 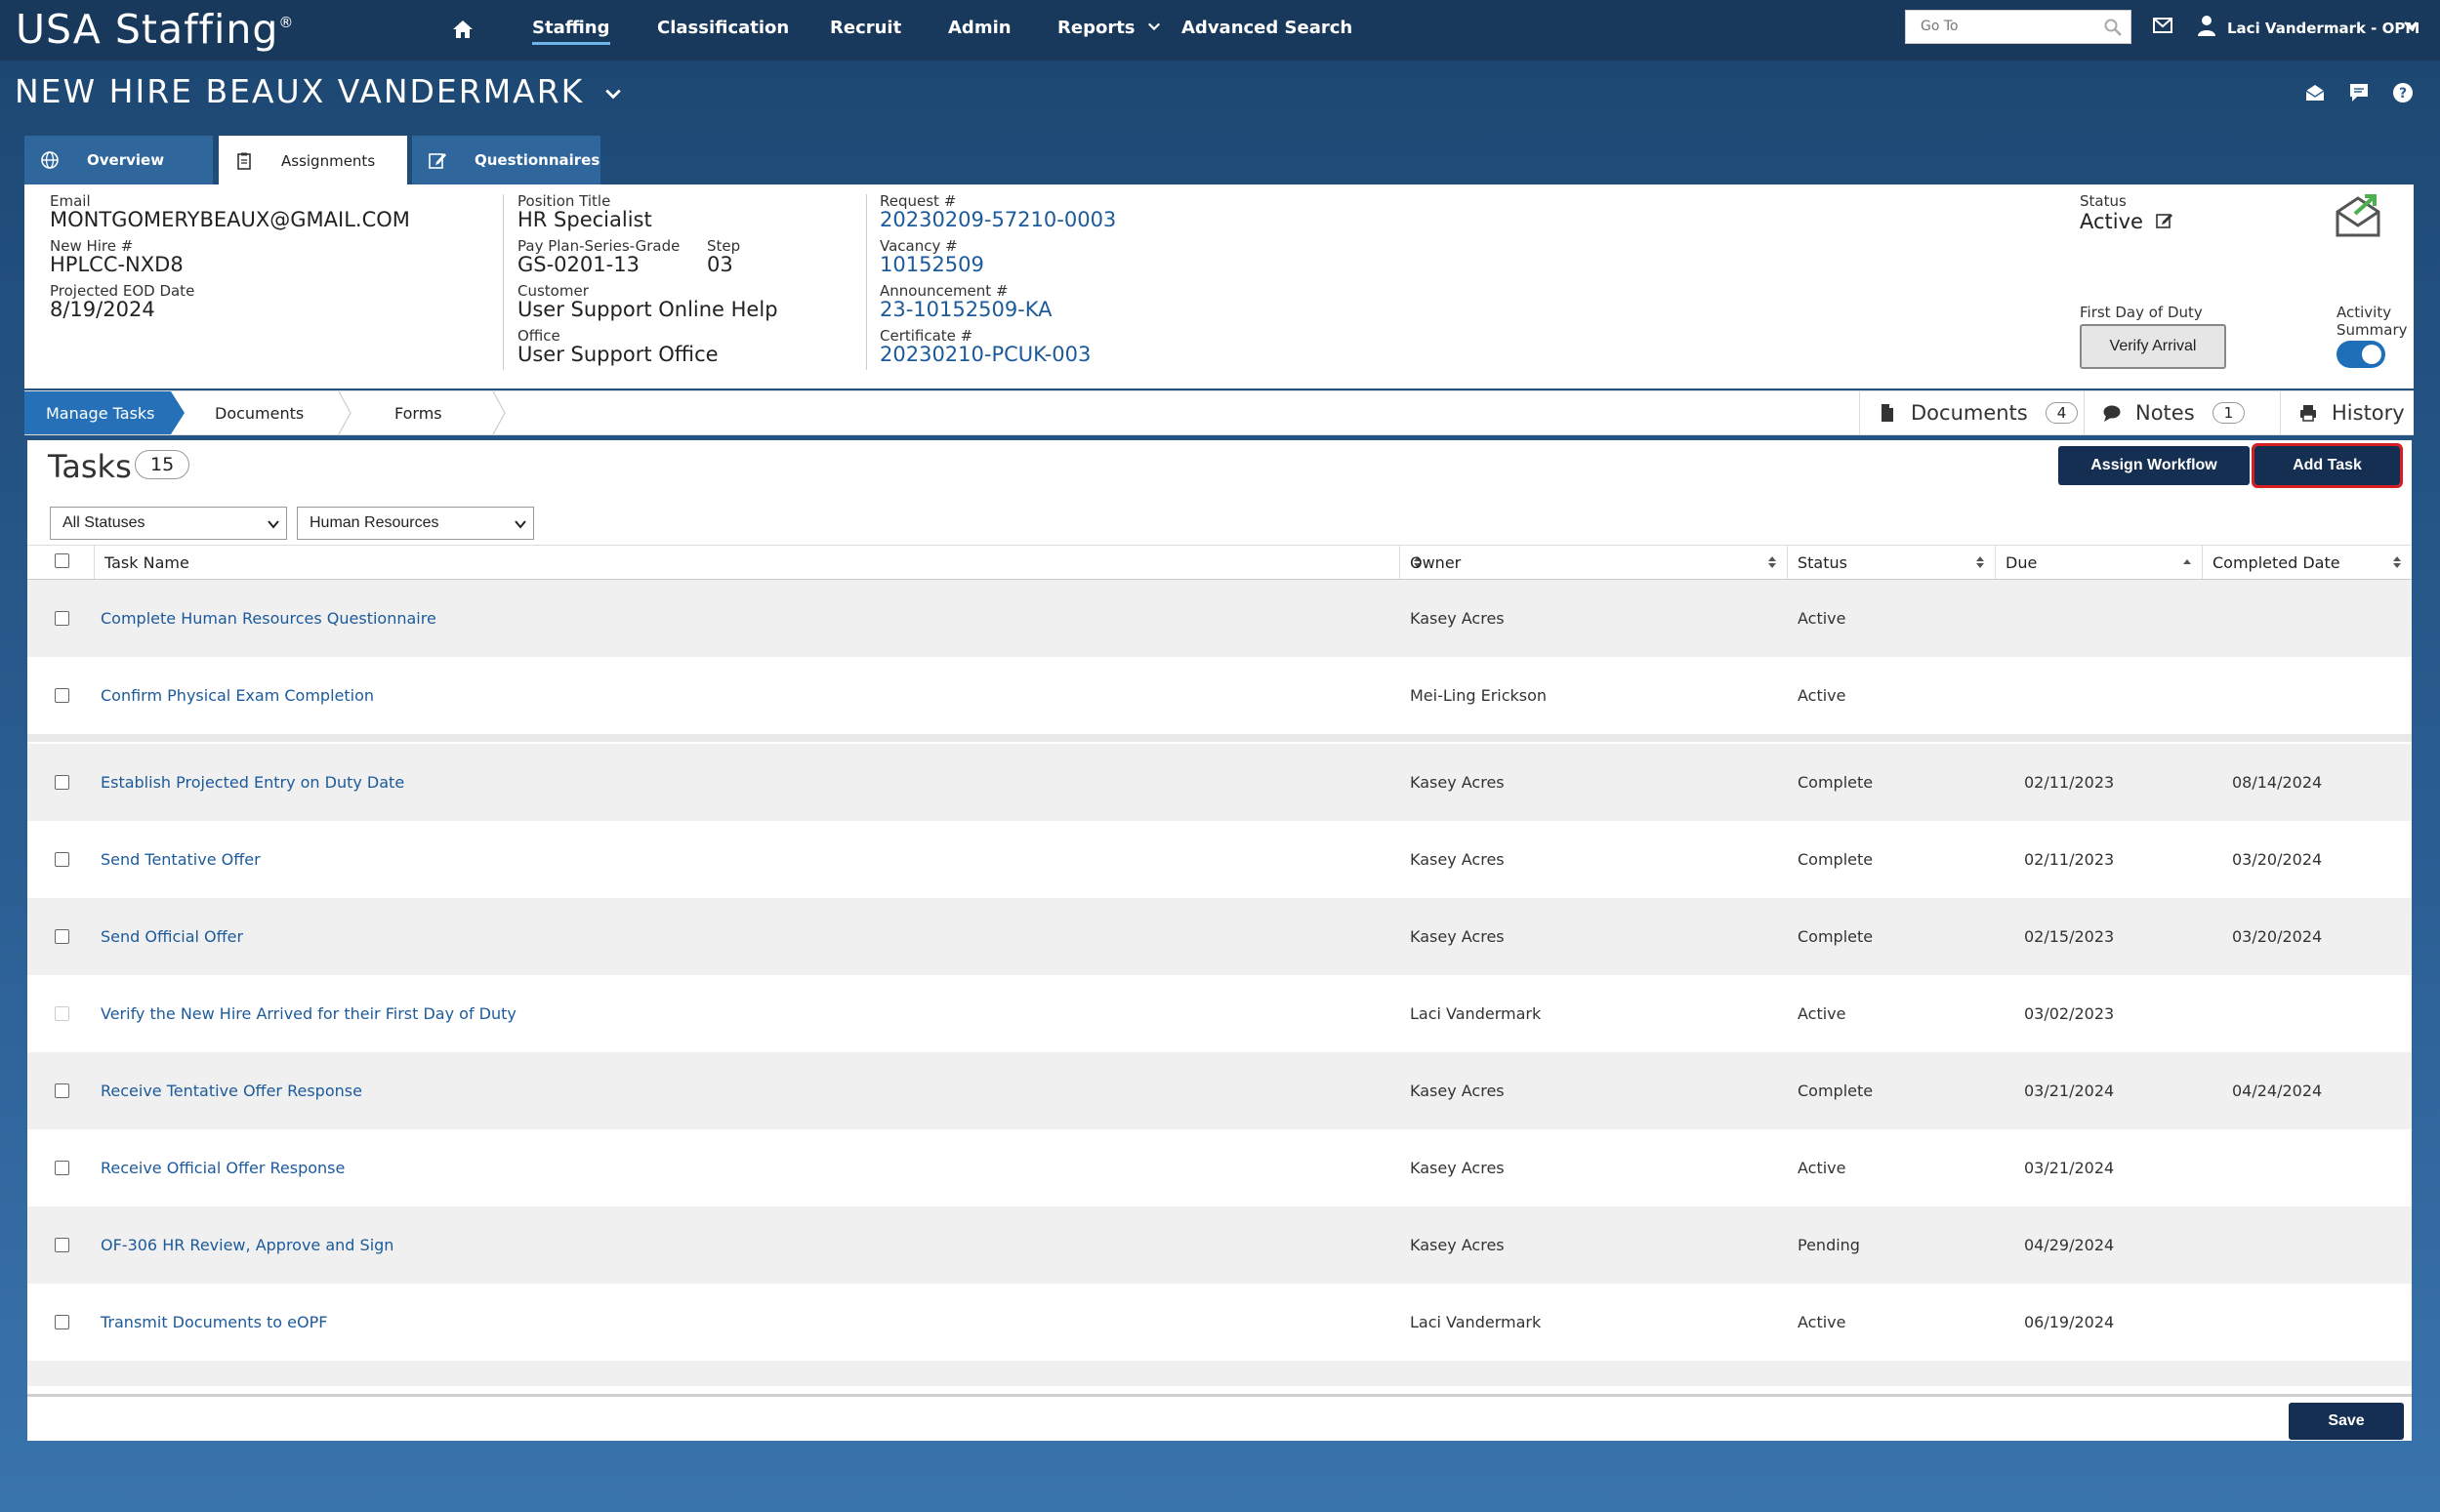 I want to click on task-name-link: Establish Projected Entry on Duty Date, so click(x=253, y=782).